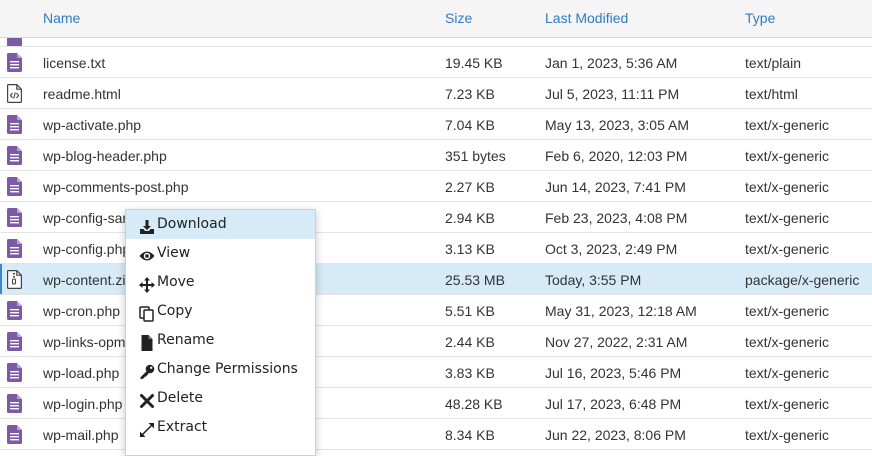 Image resolution: width=872 pixels, height=456 pixels. What do you see at coordinates (621, 311) in the screenshot?
I see `file-last-modified: May 31, 2023, 12:18 AM` at bounding box center [621, 311].